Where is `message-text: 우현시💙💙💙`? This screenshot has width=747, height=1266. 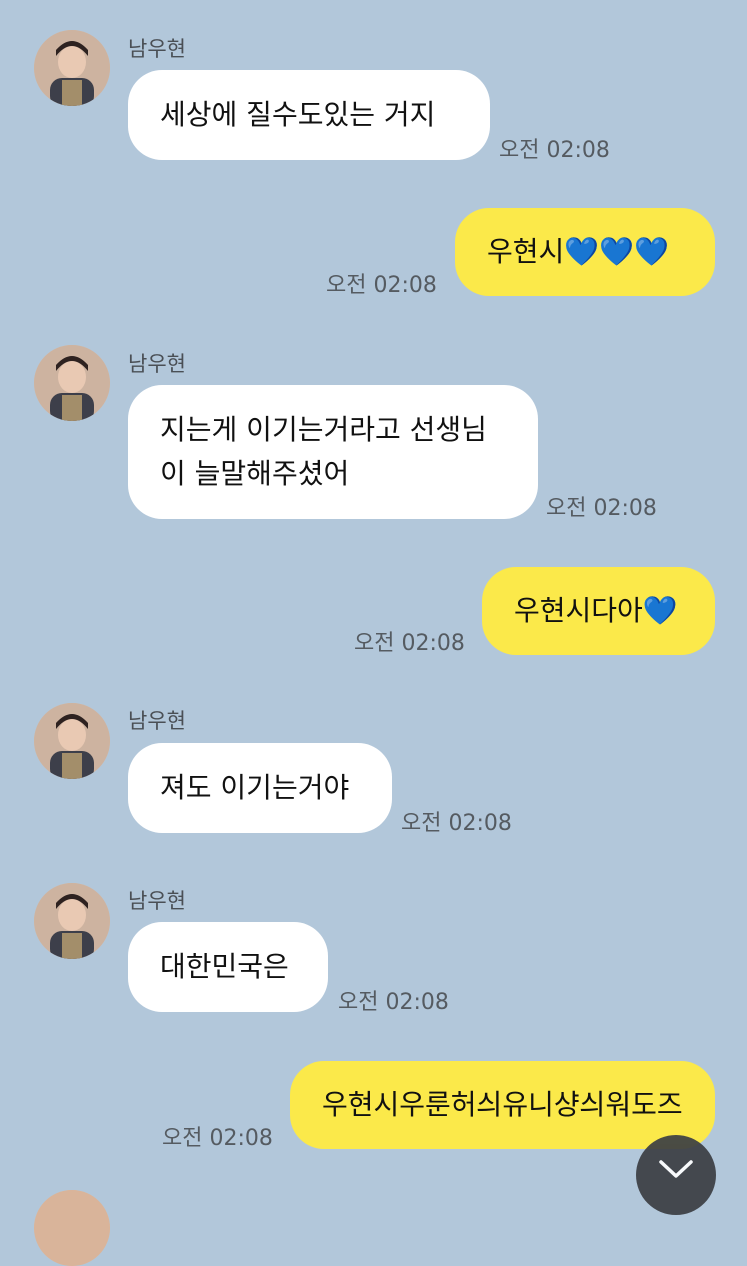 message-text: 우현시💙💙💙 is located at coordinates (578, 251).